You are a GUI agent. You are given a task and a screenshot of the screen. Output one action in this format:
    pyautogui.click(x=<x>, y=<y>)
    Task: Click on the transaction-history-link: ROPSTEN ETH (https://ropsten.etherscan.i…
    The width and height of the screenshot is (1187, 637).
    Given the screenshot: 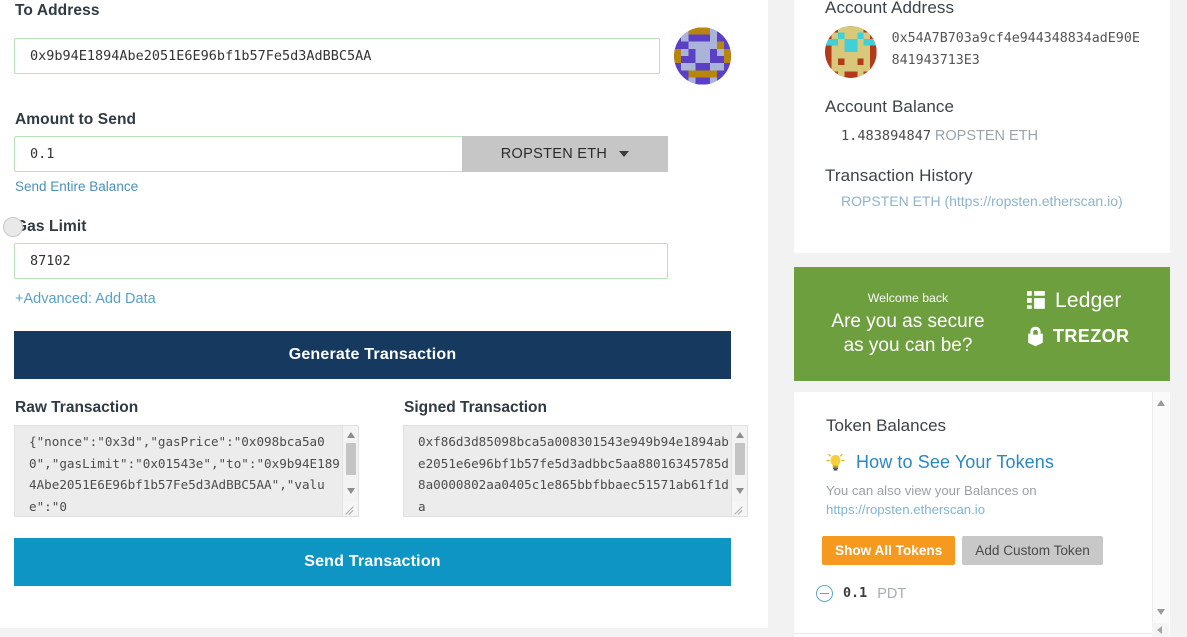 What is the action you would take?
    pyautogui.click(x=991, y=201)
    